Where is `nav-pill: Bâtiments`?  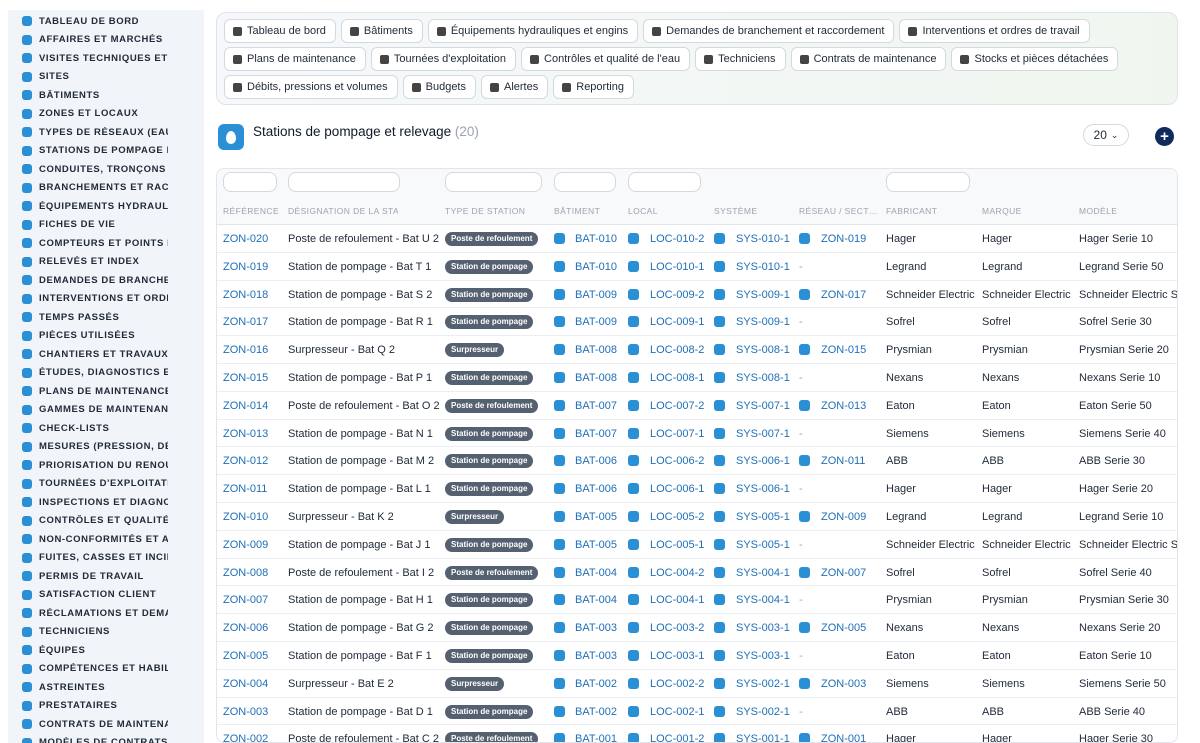
nav-pill: Bâtiments is located at coordinates (381, 31).